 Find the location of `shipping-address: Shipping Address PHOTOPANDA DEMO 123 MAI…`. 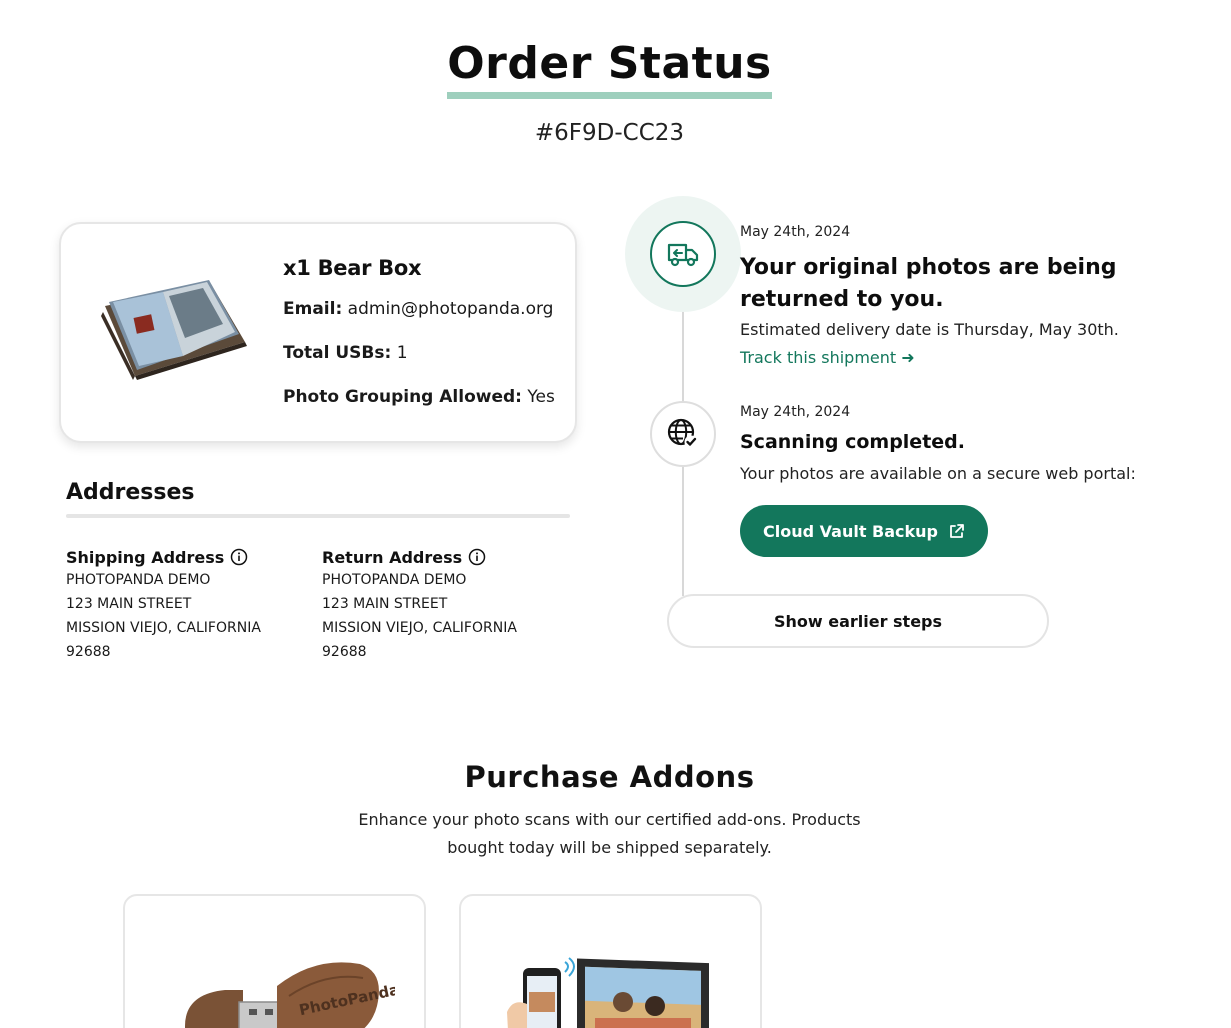

shipping-address: Shipping Address PHOTOPANDA DEMO 123 MAI… is located at coordinates (186, 605).